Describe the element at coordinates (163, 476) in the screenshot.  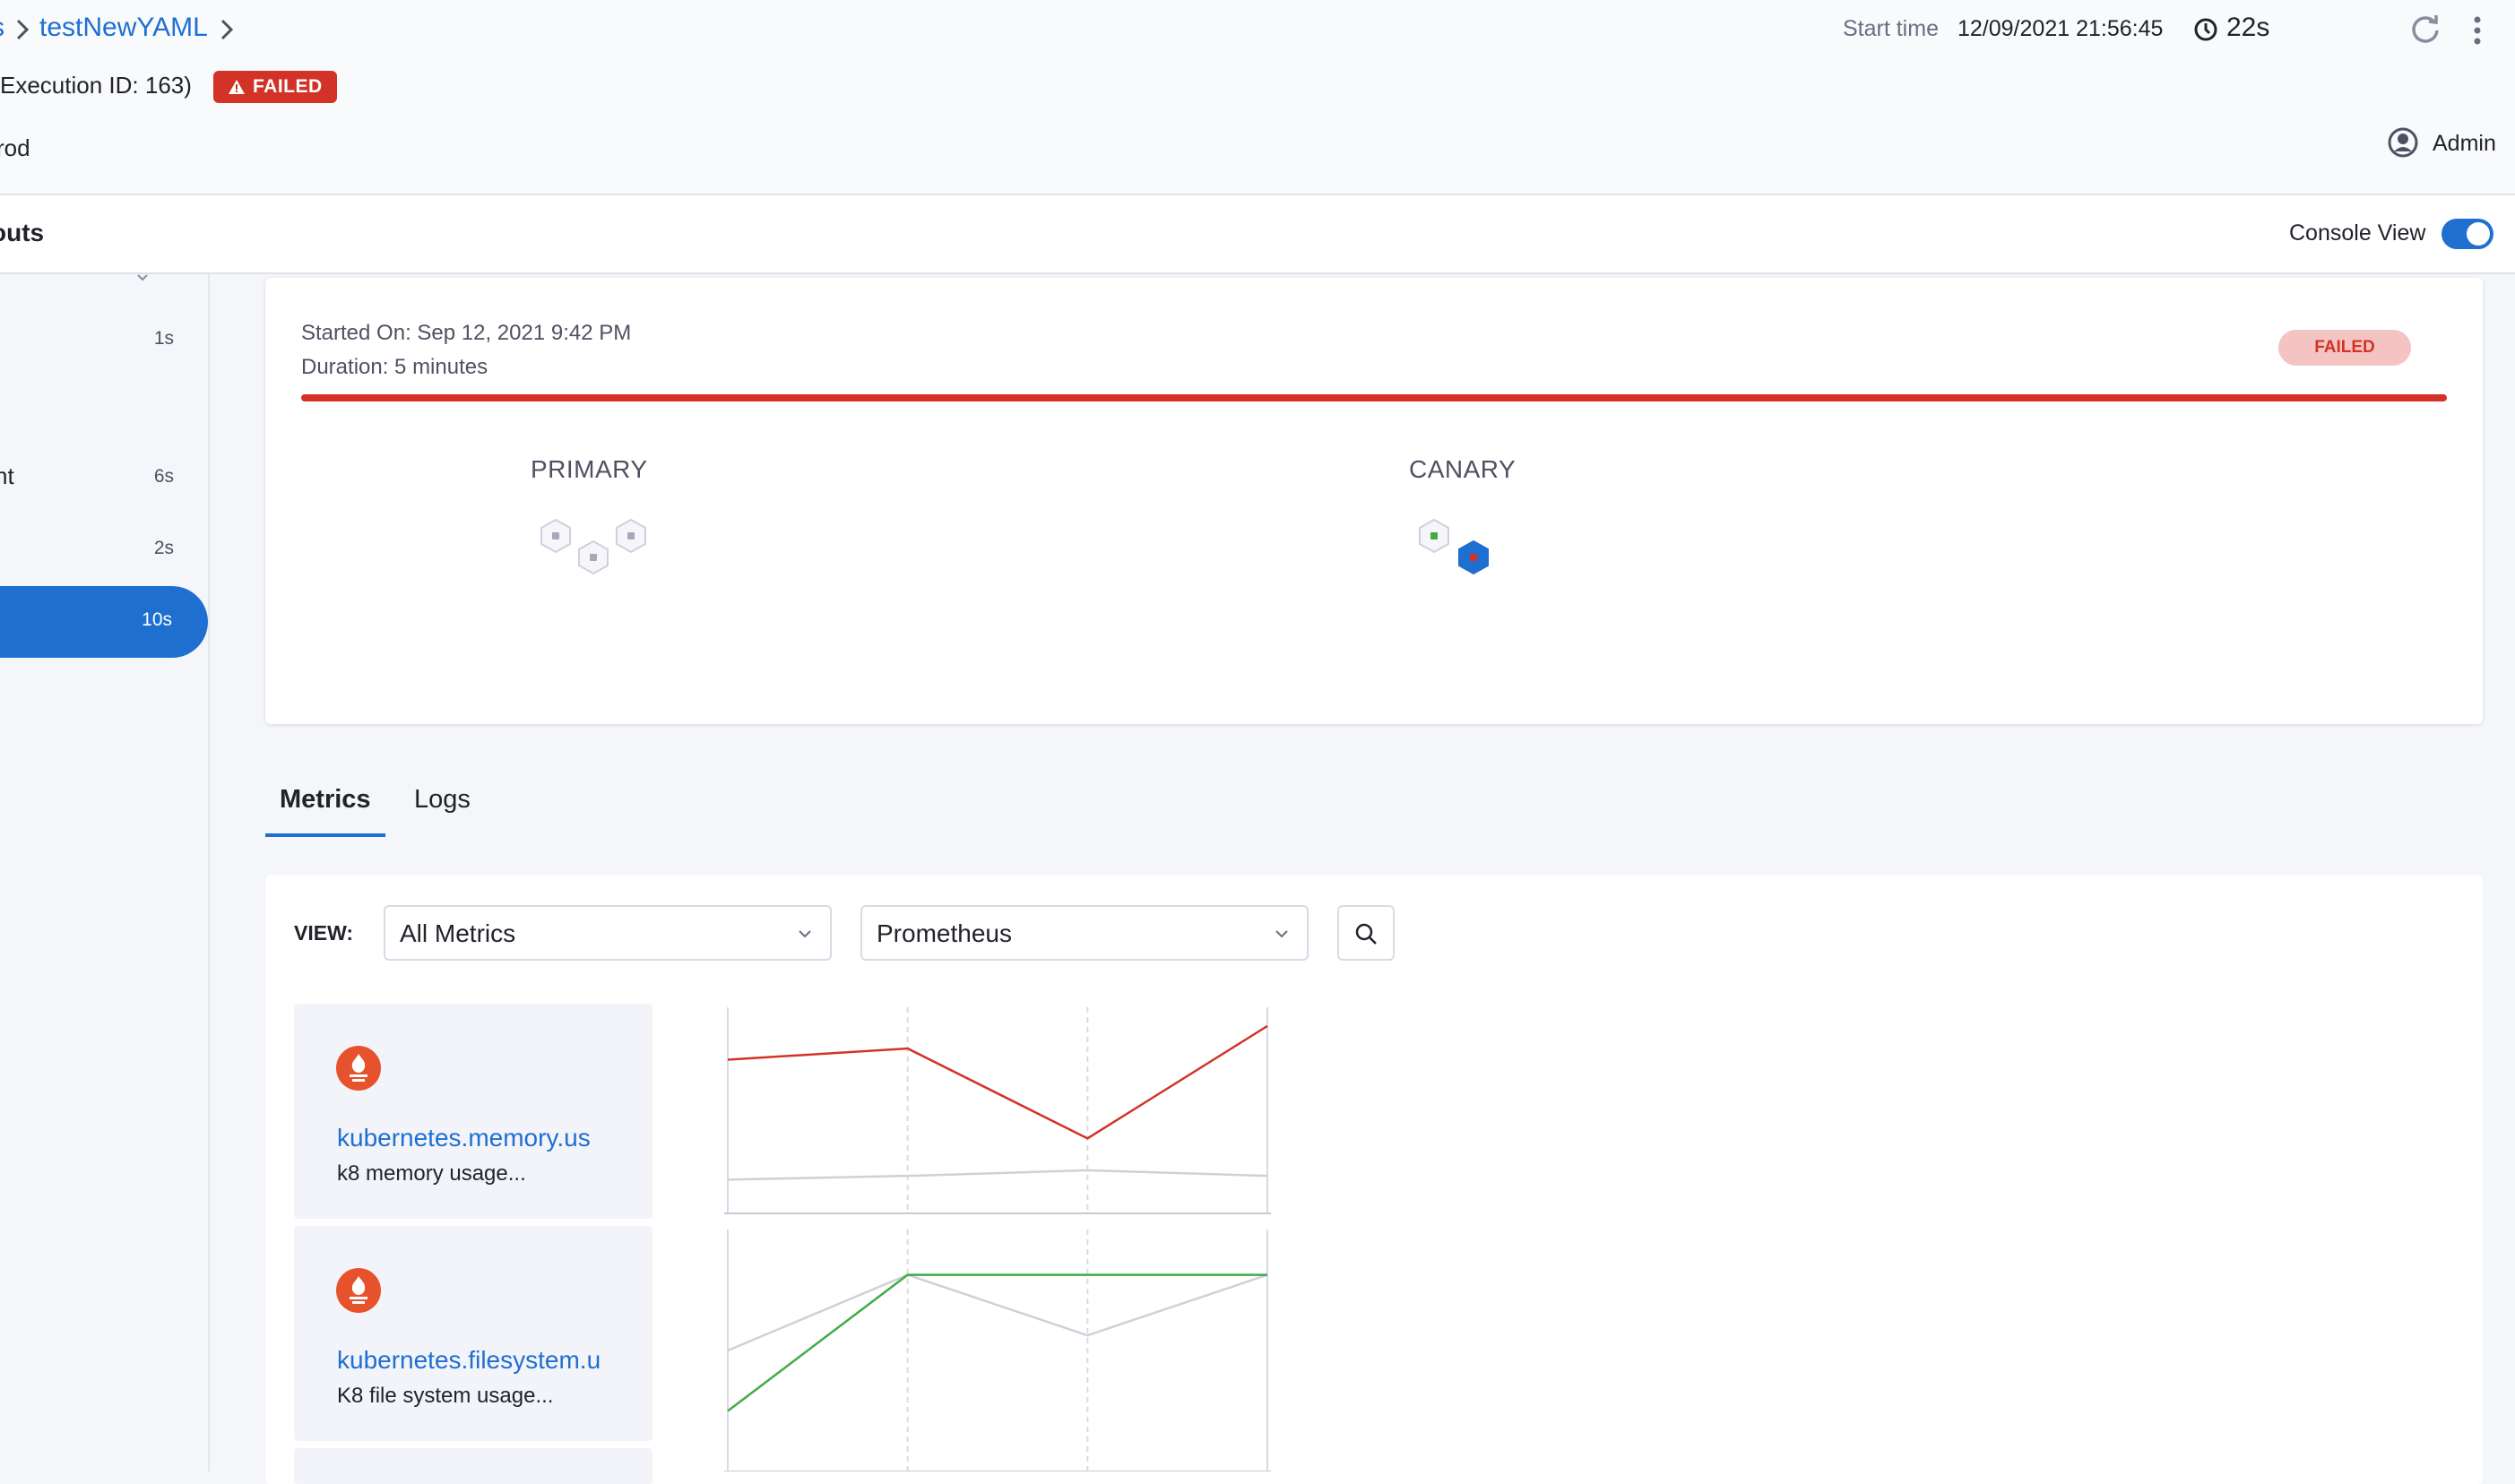
I see `step-duration: 6s` at that location.